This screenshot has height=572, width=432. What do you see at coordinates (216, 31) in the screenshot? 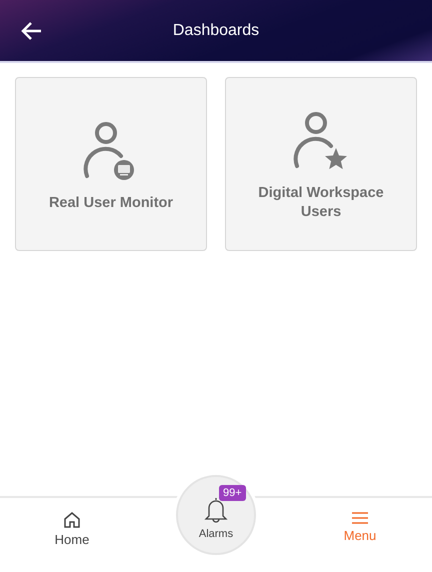
I see `page-title: Dashboards` at bounding box center [216, 31].